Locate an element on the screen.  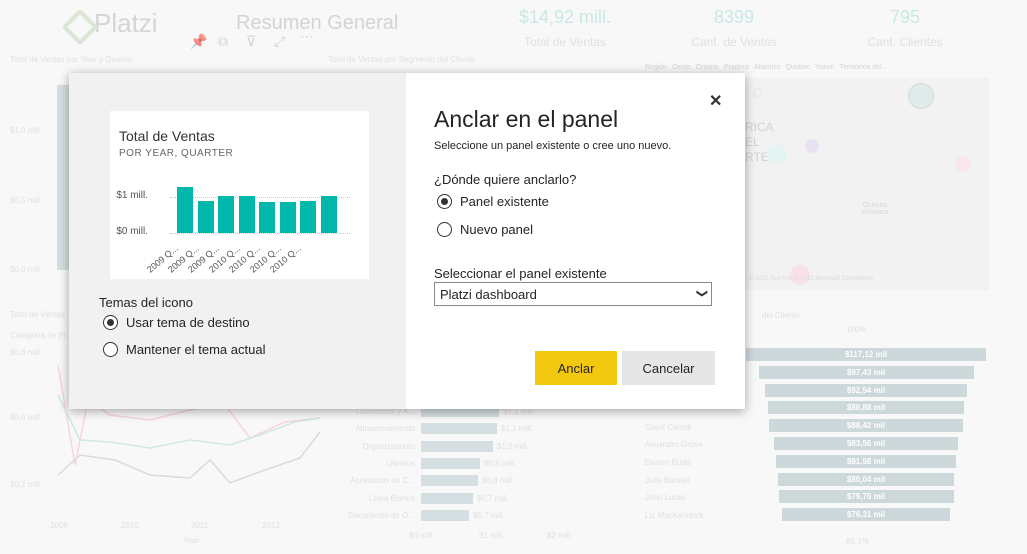
destination-question: ¿Dónde quiere anclarlo? is located at coordinates (505, 179).